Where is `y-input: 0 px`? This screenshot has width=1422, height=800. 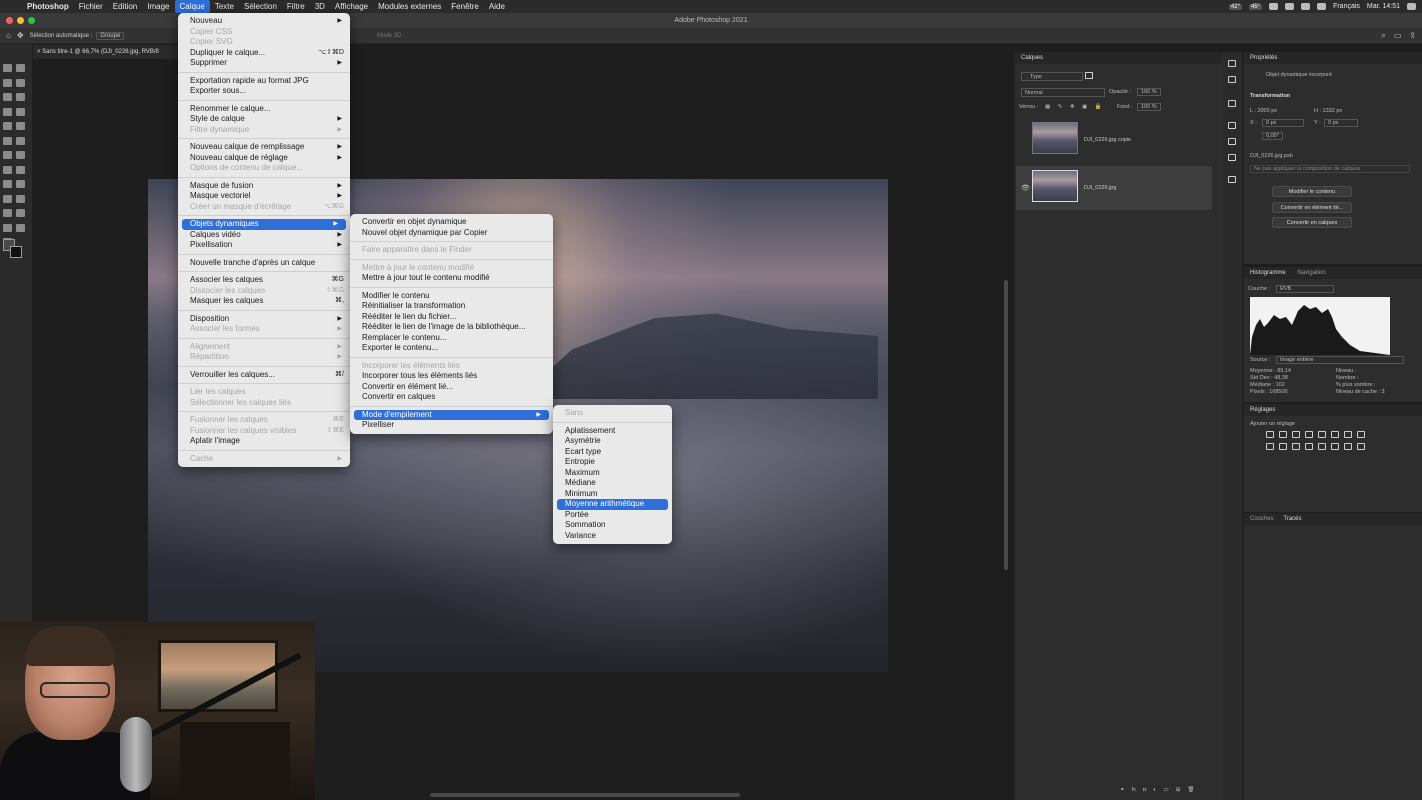 y-input: 0 px is located at coordinates (1341, 123).